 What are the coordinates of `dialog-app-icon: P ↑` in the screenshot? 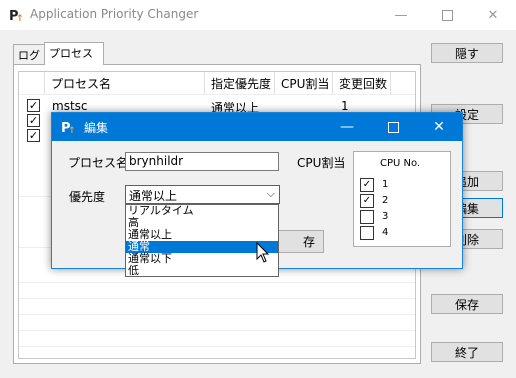 It's located at (68, 128).